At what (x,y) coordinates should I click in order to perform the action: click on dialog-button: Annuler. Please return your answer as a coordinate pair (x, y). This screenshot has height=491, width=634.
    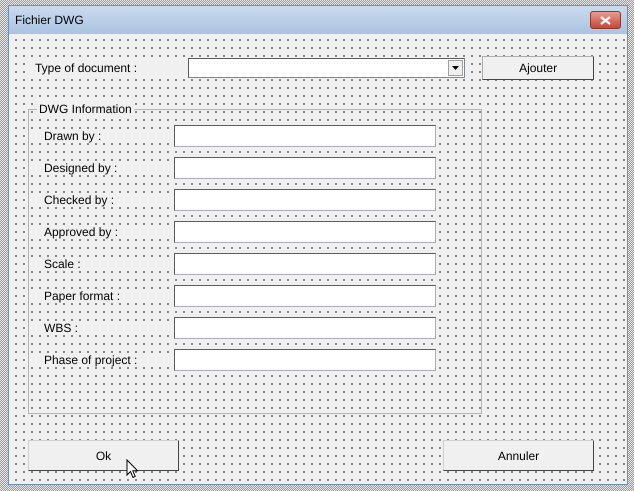
    Looking at the image, I should click on (518, 455).